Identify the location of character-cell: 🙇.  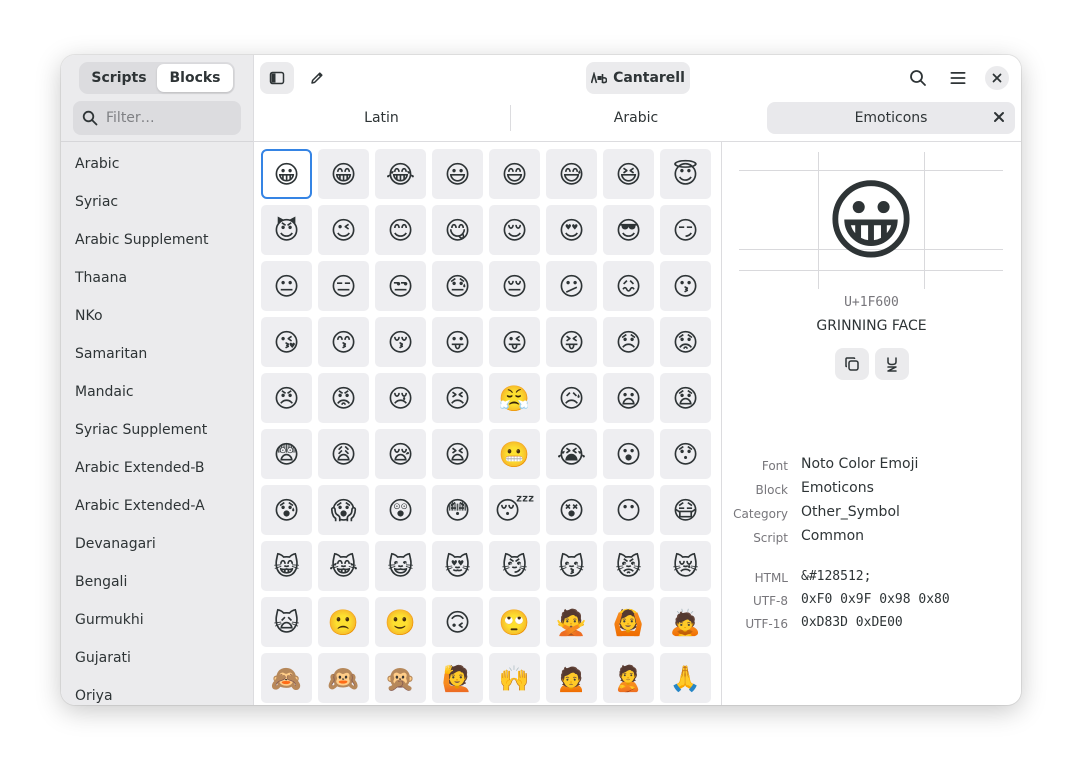
(685, 622).